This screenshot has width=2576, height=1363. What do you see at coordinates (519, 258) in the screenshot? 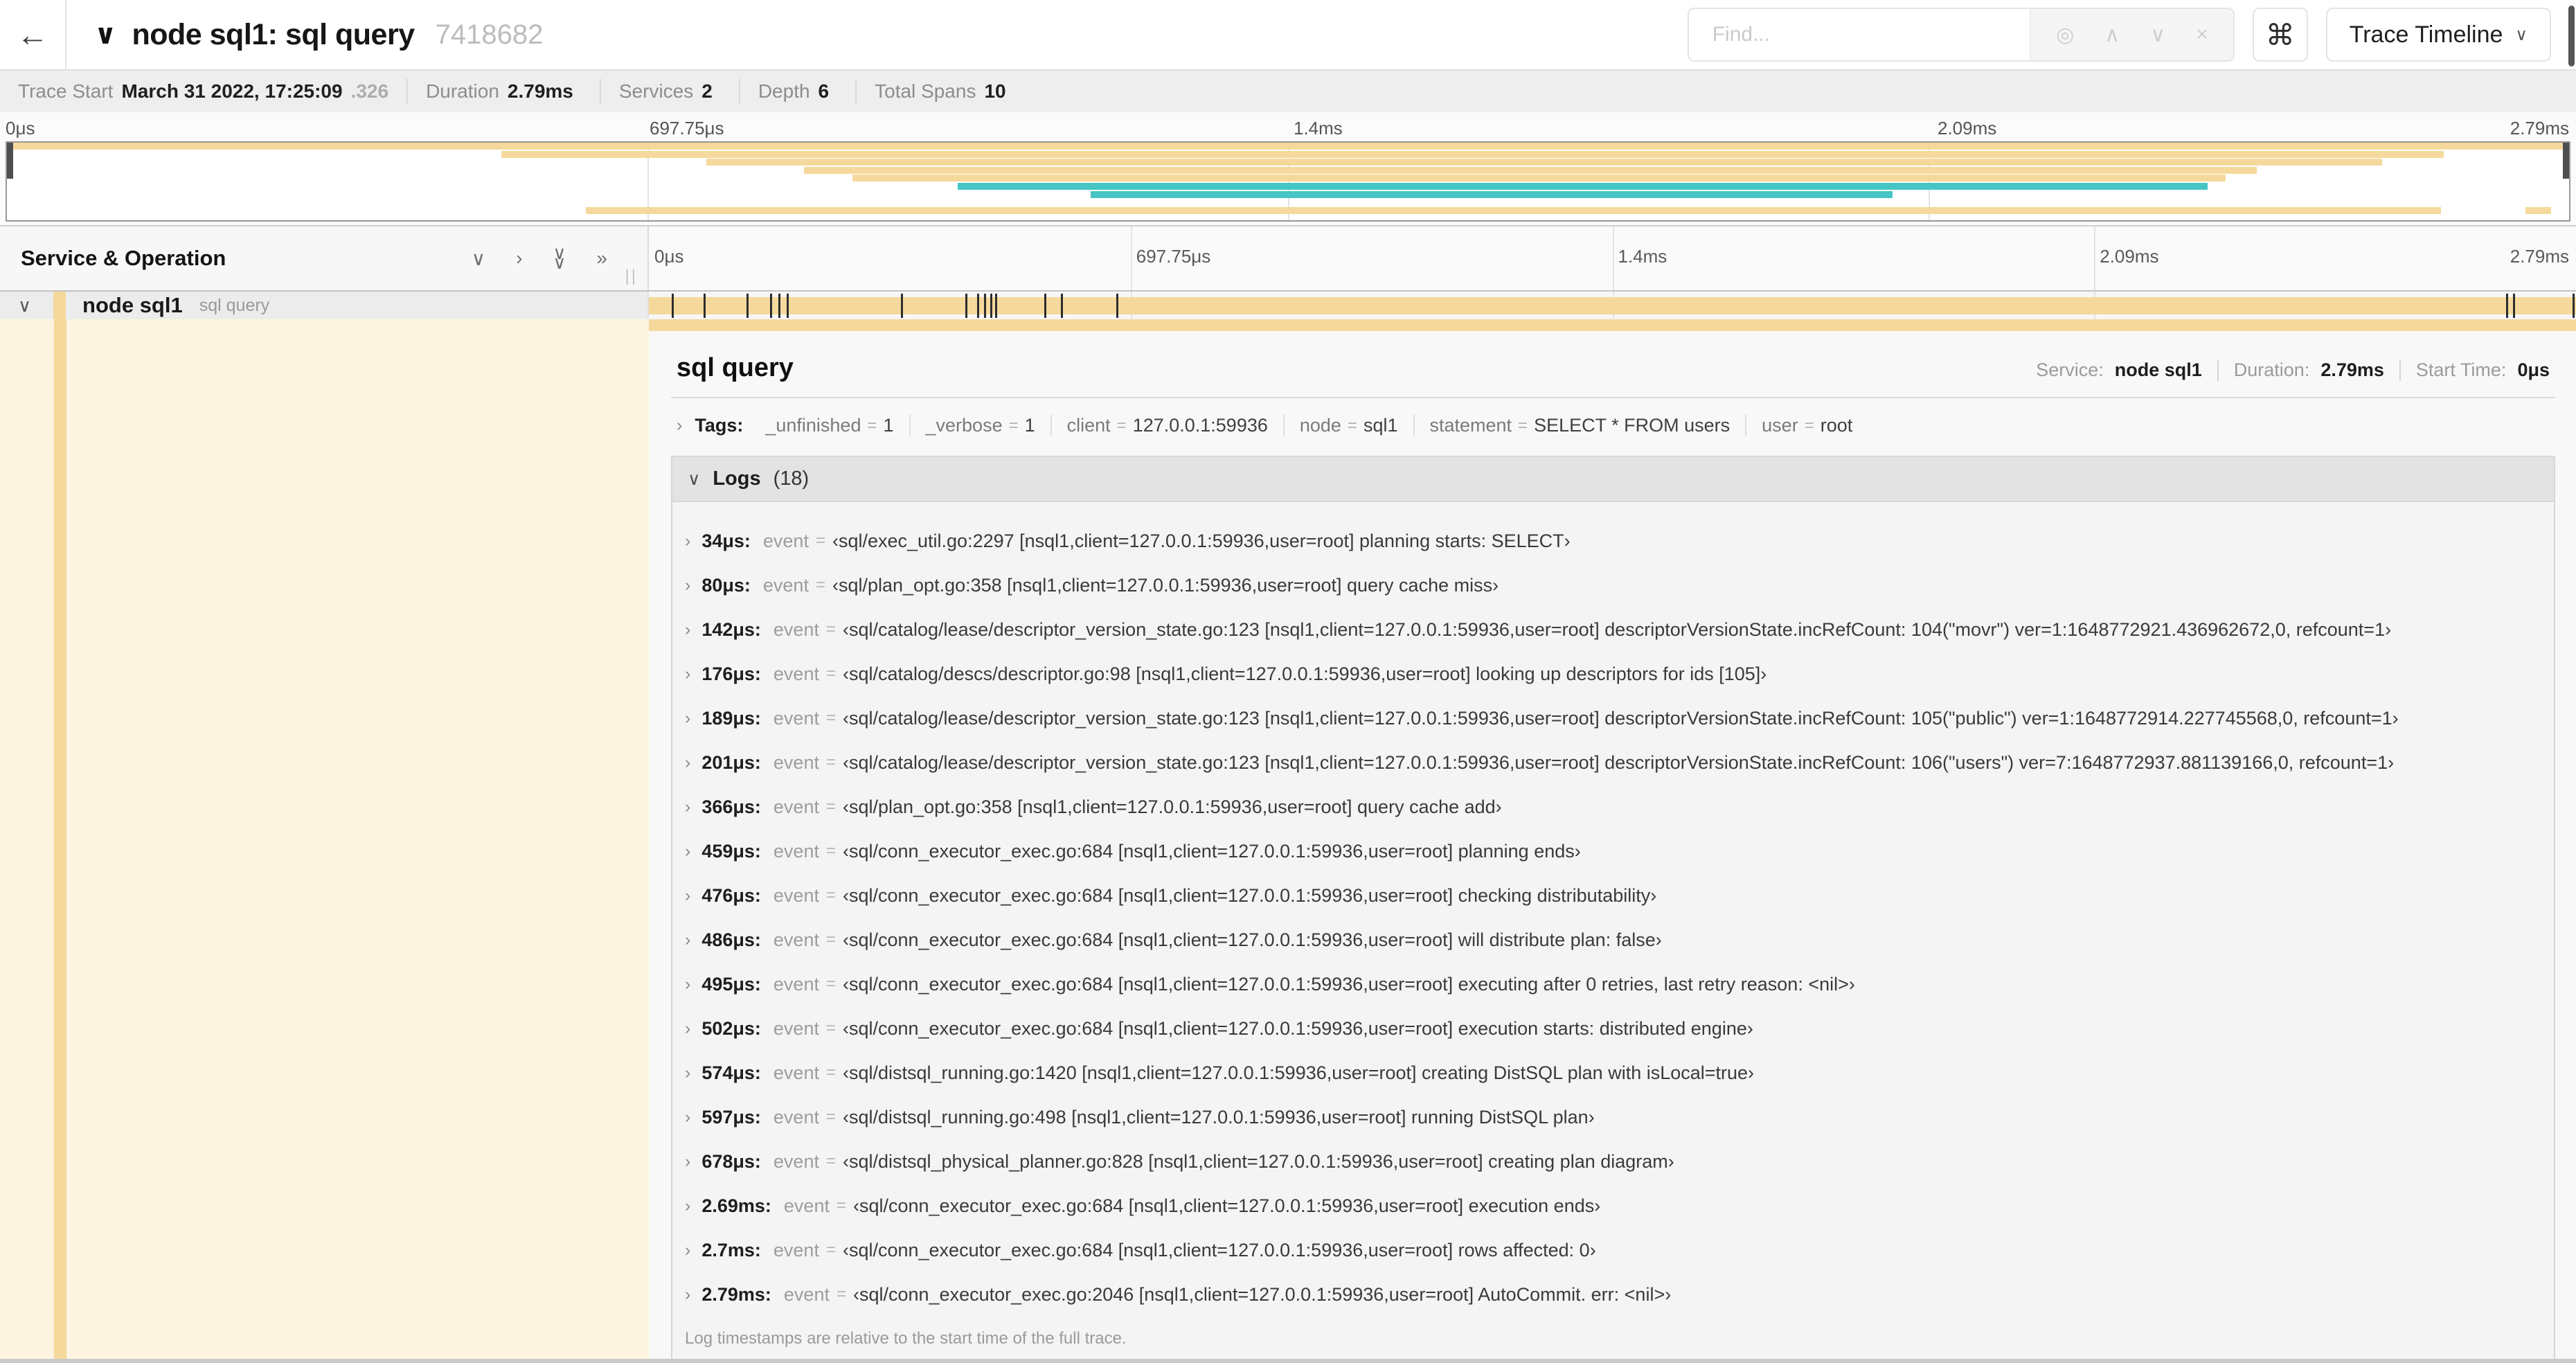
I see `expand-one-icon: ›` at bounding box center [519, 258].